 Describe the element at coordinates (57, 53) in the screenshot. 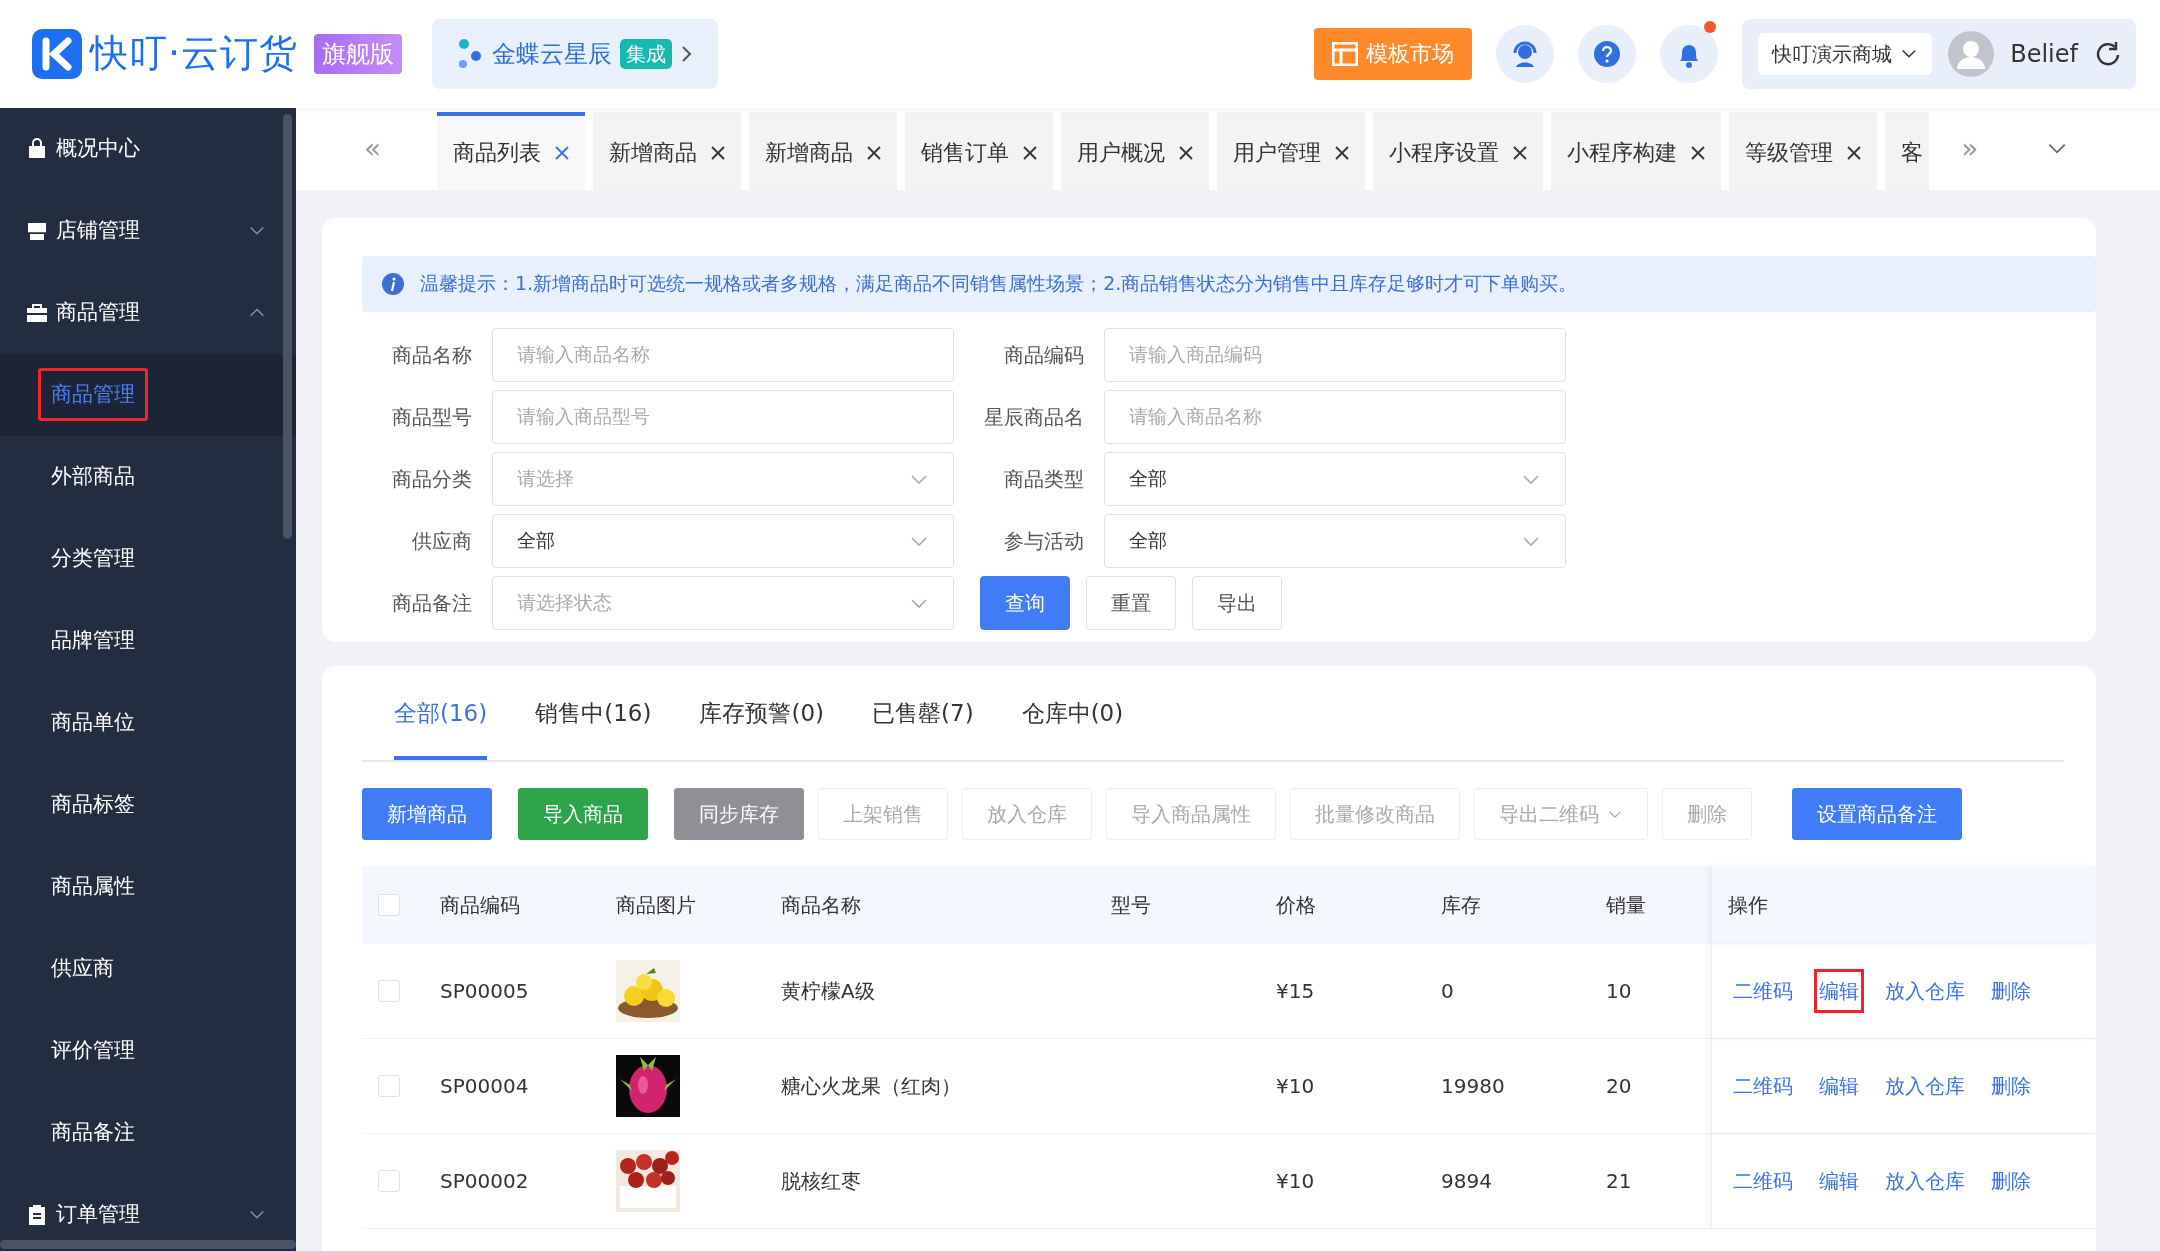

I see `logo-icon` at that location.